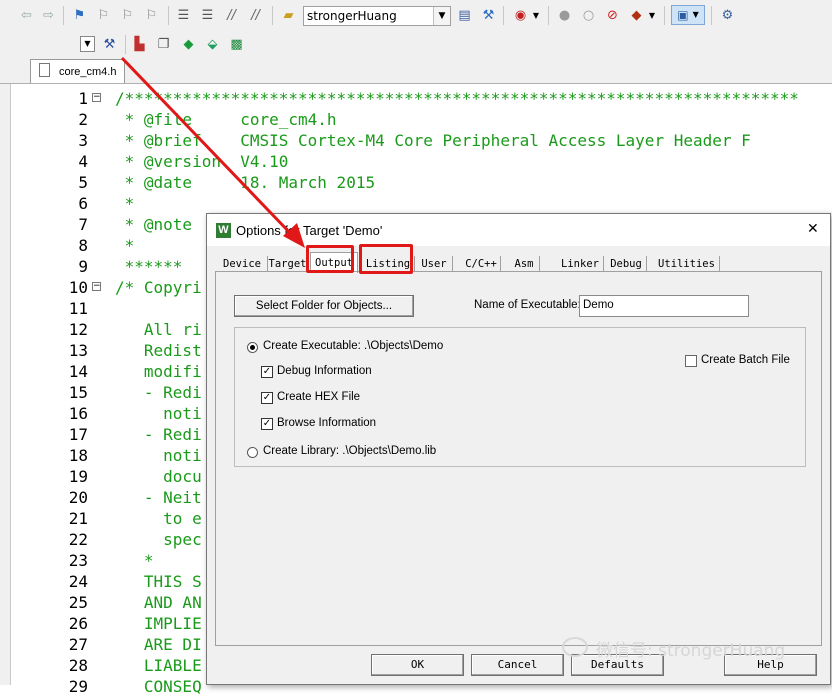 This screenshot has height=697, width=832. Describe the element at coordinates (242, 264) in the screenshot. I see `tab-device: Device` at that location.